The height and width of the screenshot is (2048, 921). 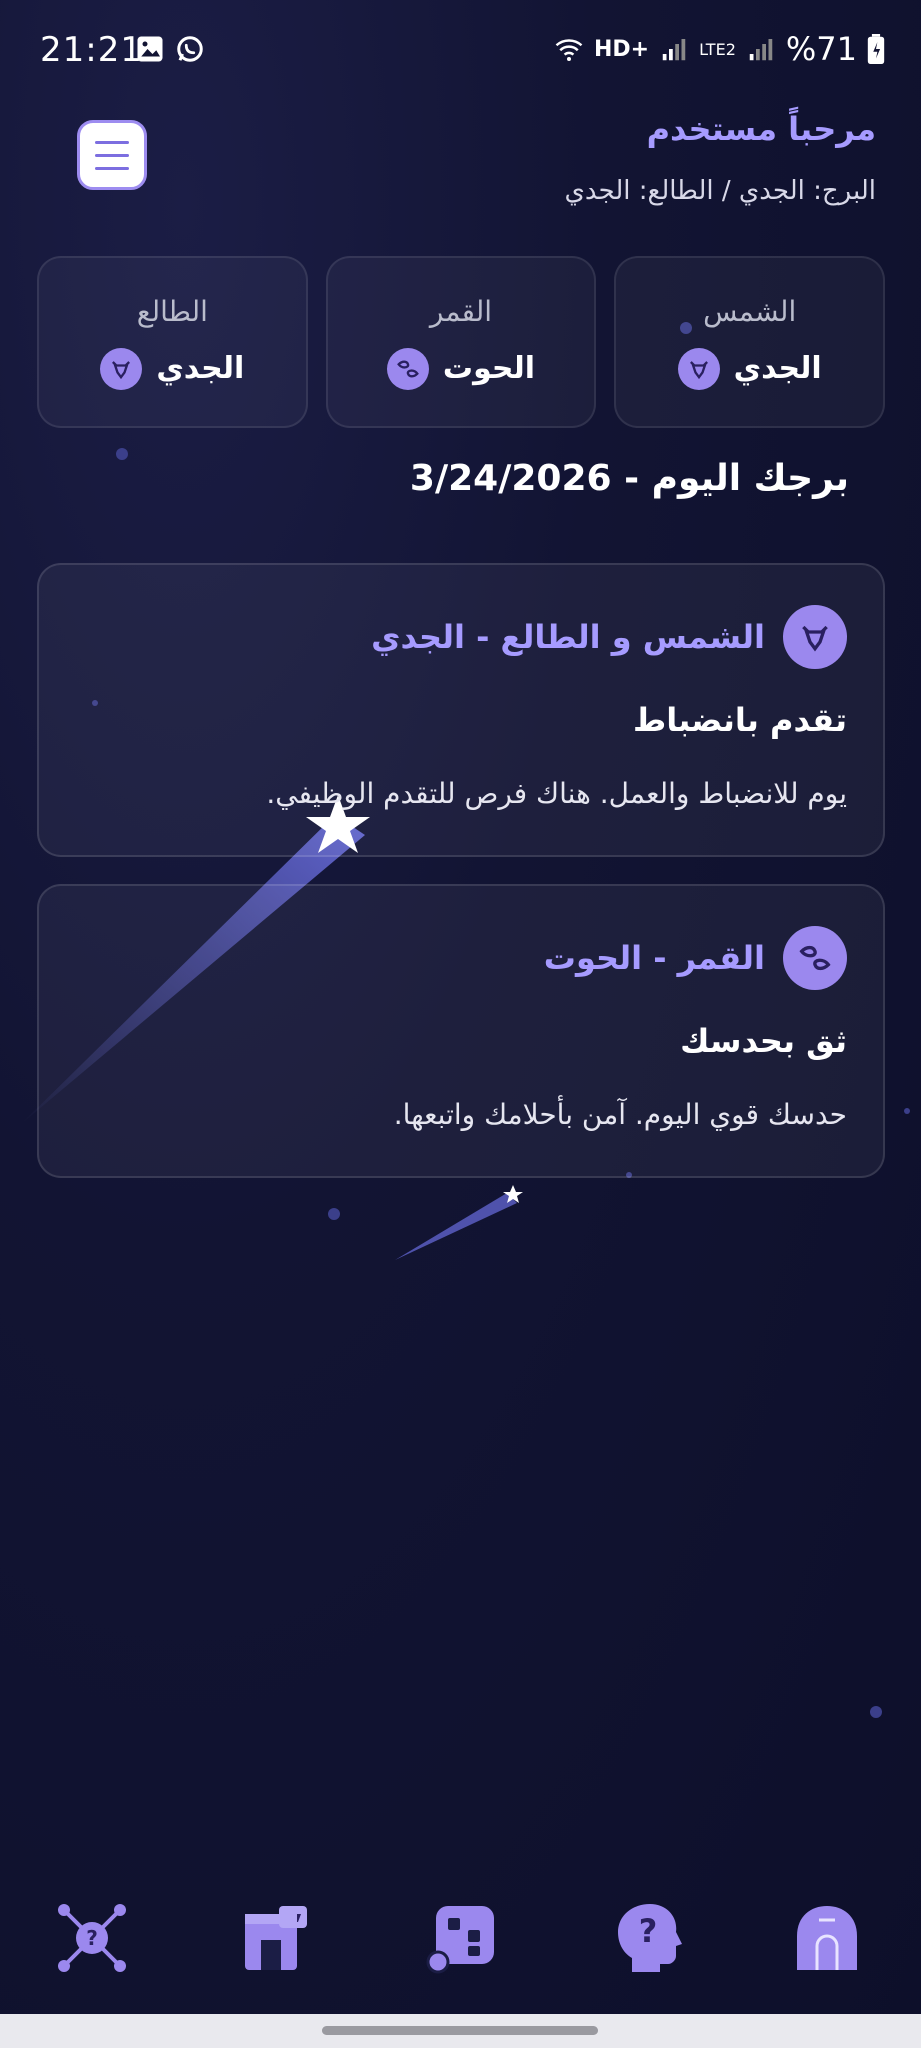 I want to click on nav-apps, so click(x=462, y=1938).